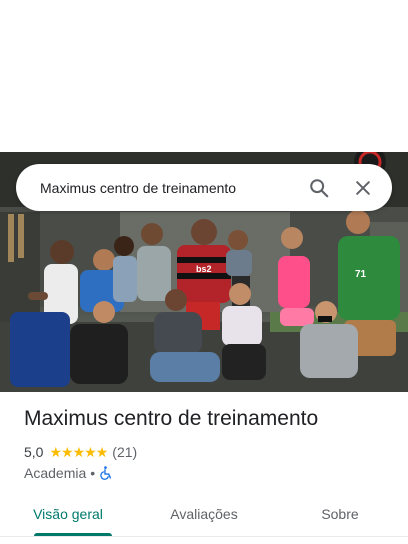 This screenshot has height=544, width=408. I want to click on clear-search-button, so click(363, 188).